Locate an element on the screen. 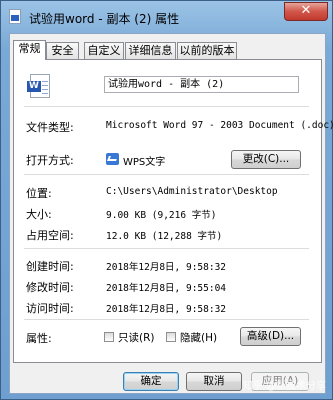 The image size is (333, 400). window-title: 试验用word - 副本 (2) 属性 is located at coordinates (104, 19).